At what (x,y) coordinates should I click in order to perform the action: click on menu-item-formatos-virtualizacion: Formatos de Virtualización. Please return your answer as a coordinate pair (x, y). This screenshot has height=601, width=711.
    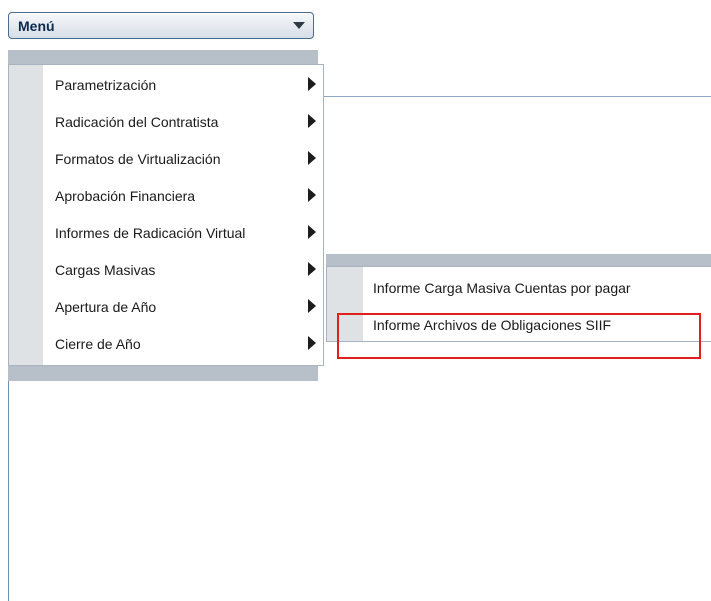
    Looking at the image, I should click on (166, 159).